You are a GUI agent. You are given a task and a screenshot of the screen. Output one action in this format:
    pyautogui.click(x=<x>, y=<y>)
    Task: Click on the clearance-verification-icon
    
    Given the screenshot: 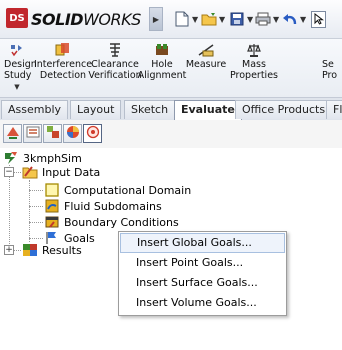 What is the action you would take?
    pyautogui.click(x=115, y=50)
    